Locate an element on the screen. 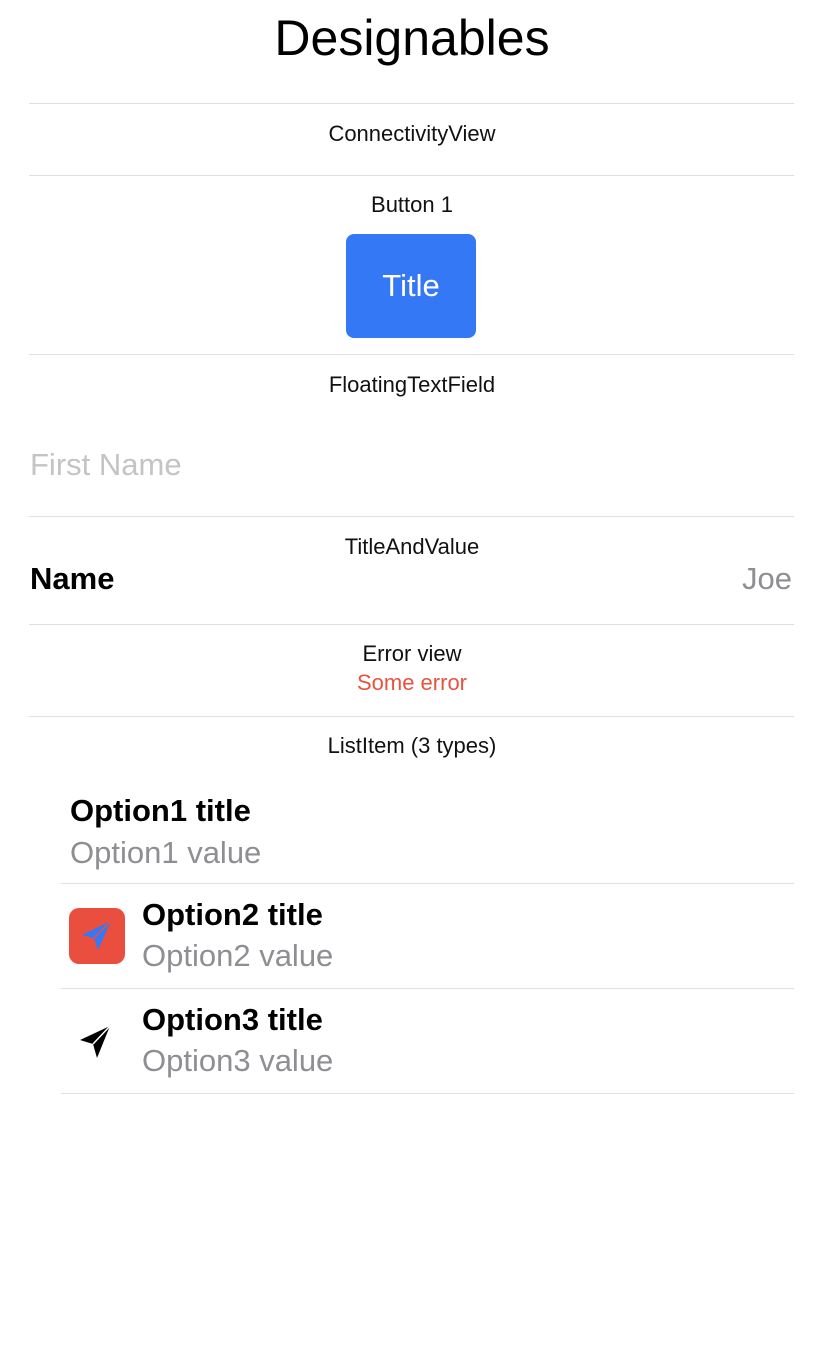 This screenshot has width=824, height=1364. connectivity-view-label: ConnectivityView is located at coordinates (412, 133).